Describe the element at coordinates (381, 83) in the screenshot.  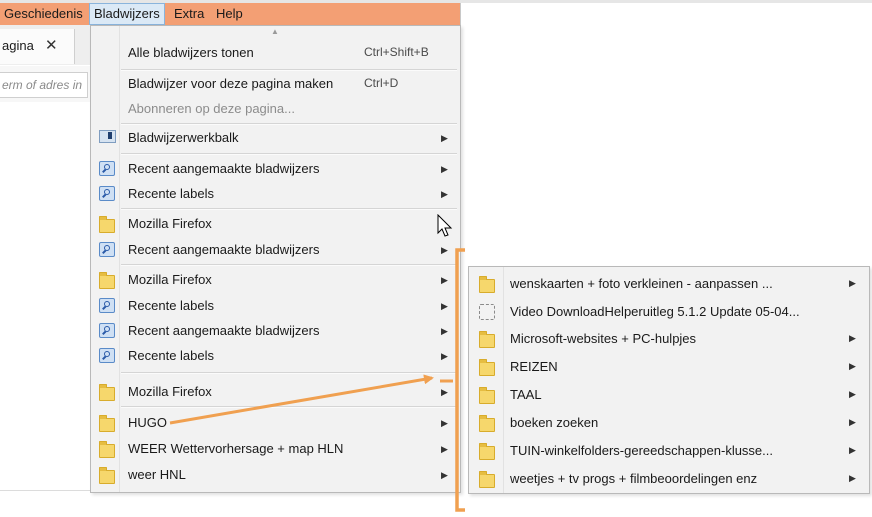
I see `menu-item-shortcut: Ctrl+D` at that location.